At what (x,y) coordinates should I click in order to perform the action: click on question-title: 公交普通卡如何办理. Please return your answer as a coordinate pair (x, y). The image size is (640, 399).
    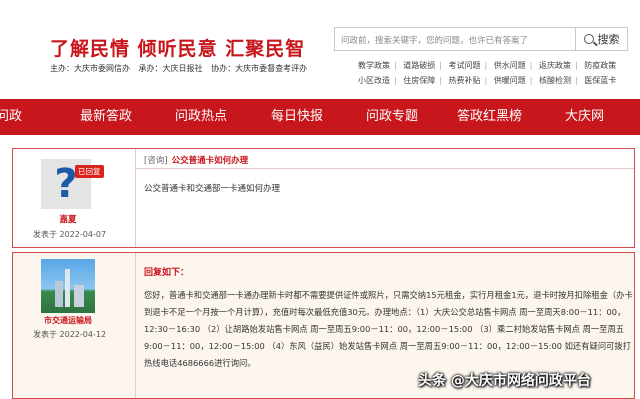
    Looking at the image, I should click on (210, 161).